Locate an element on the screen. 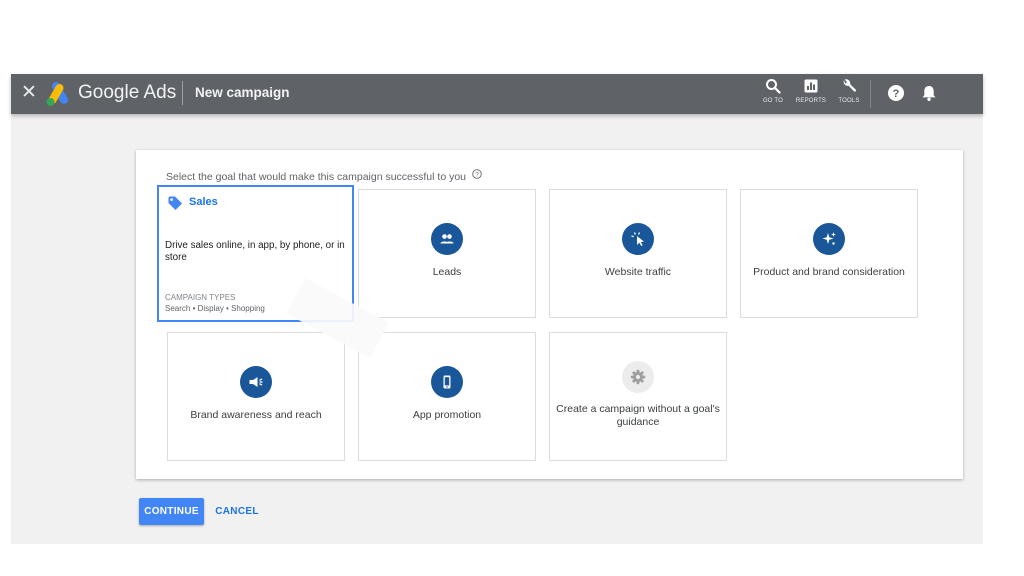 This screenshot has height=576, width=1024. goal-label: Leads is located at coordinates (447, 272).